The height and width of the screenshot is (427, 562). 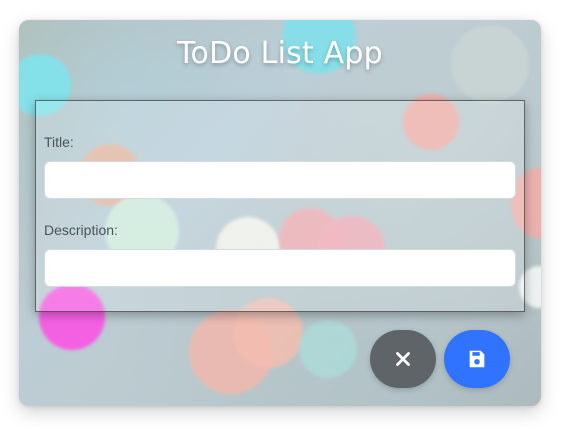 I want to click on save-icon, so click(x=477, y=359).